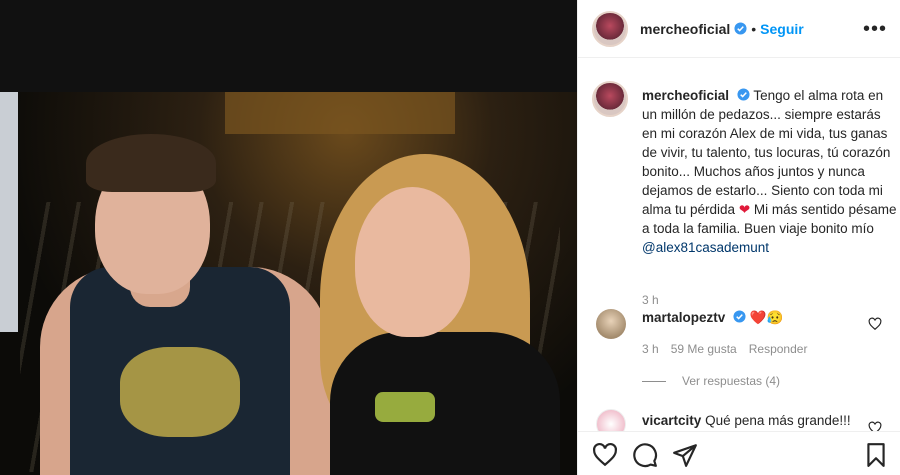 This screenshot has width=900, height=475. Describe the element at coordinates (739, 453) in the screenshot. I see `post-actions-bar` at that location.